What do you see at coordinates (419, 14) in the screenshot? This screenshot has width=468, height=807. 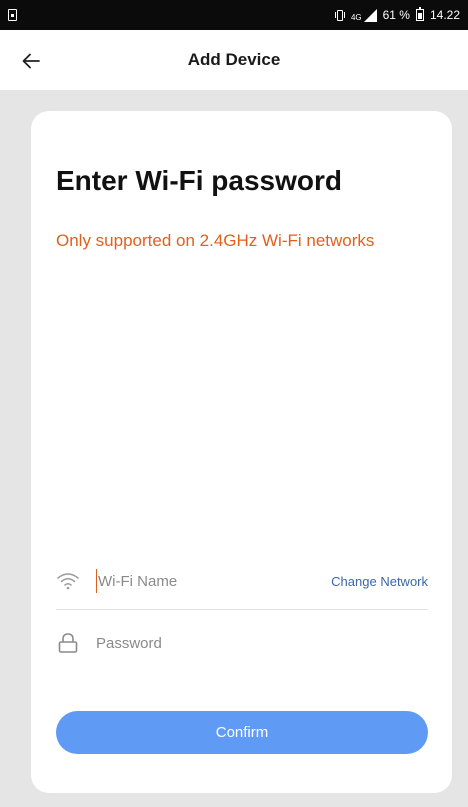 I see `battery-icon` at bounding box center [419, 14].